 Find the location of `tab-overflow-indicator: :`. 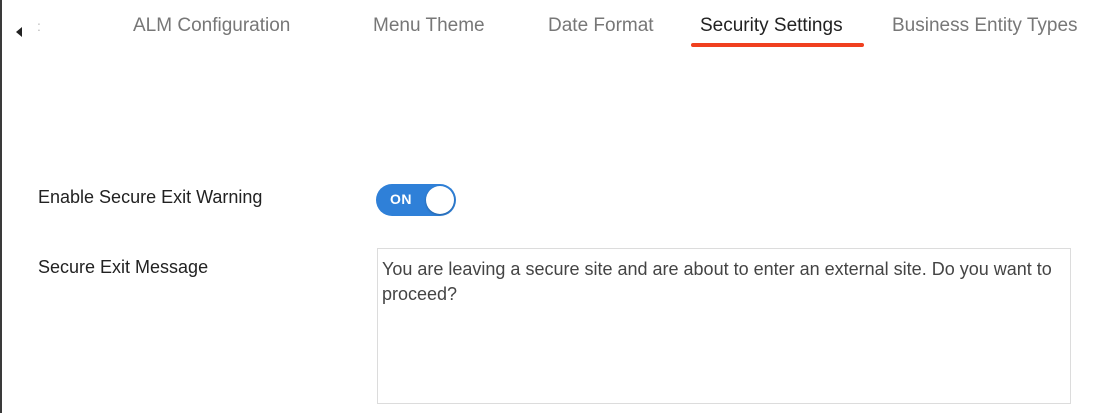

tab-overflow-indicator: : is located at coordinates (39, 26).